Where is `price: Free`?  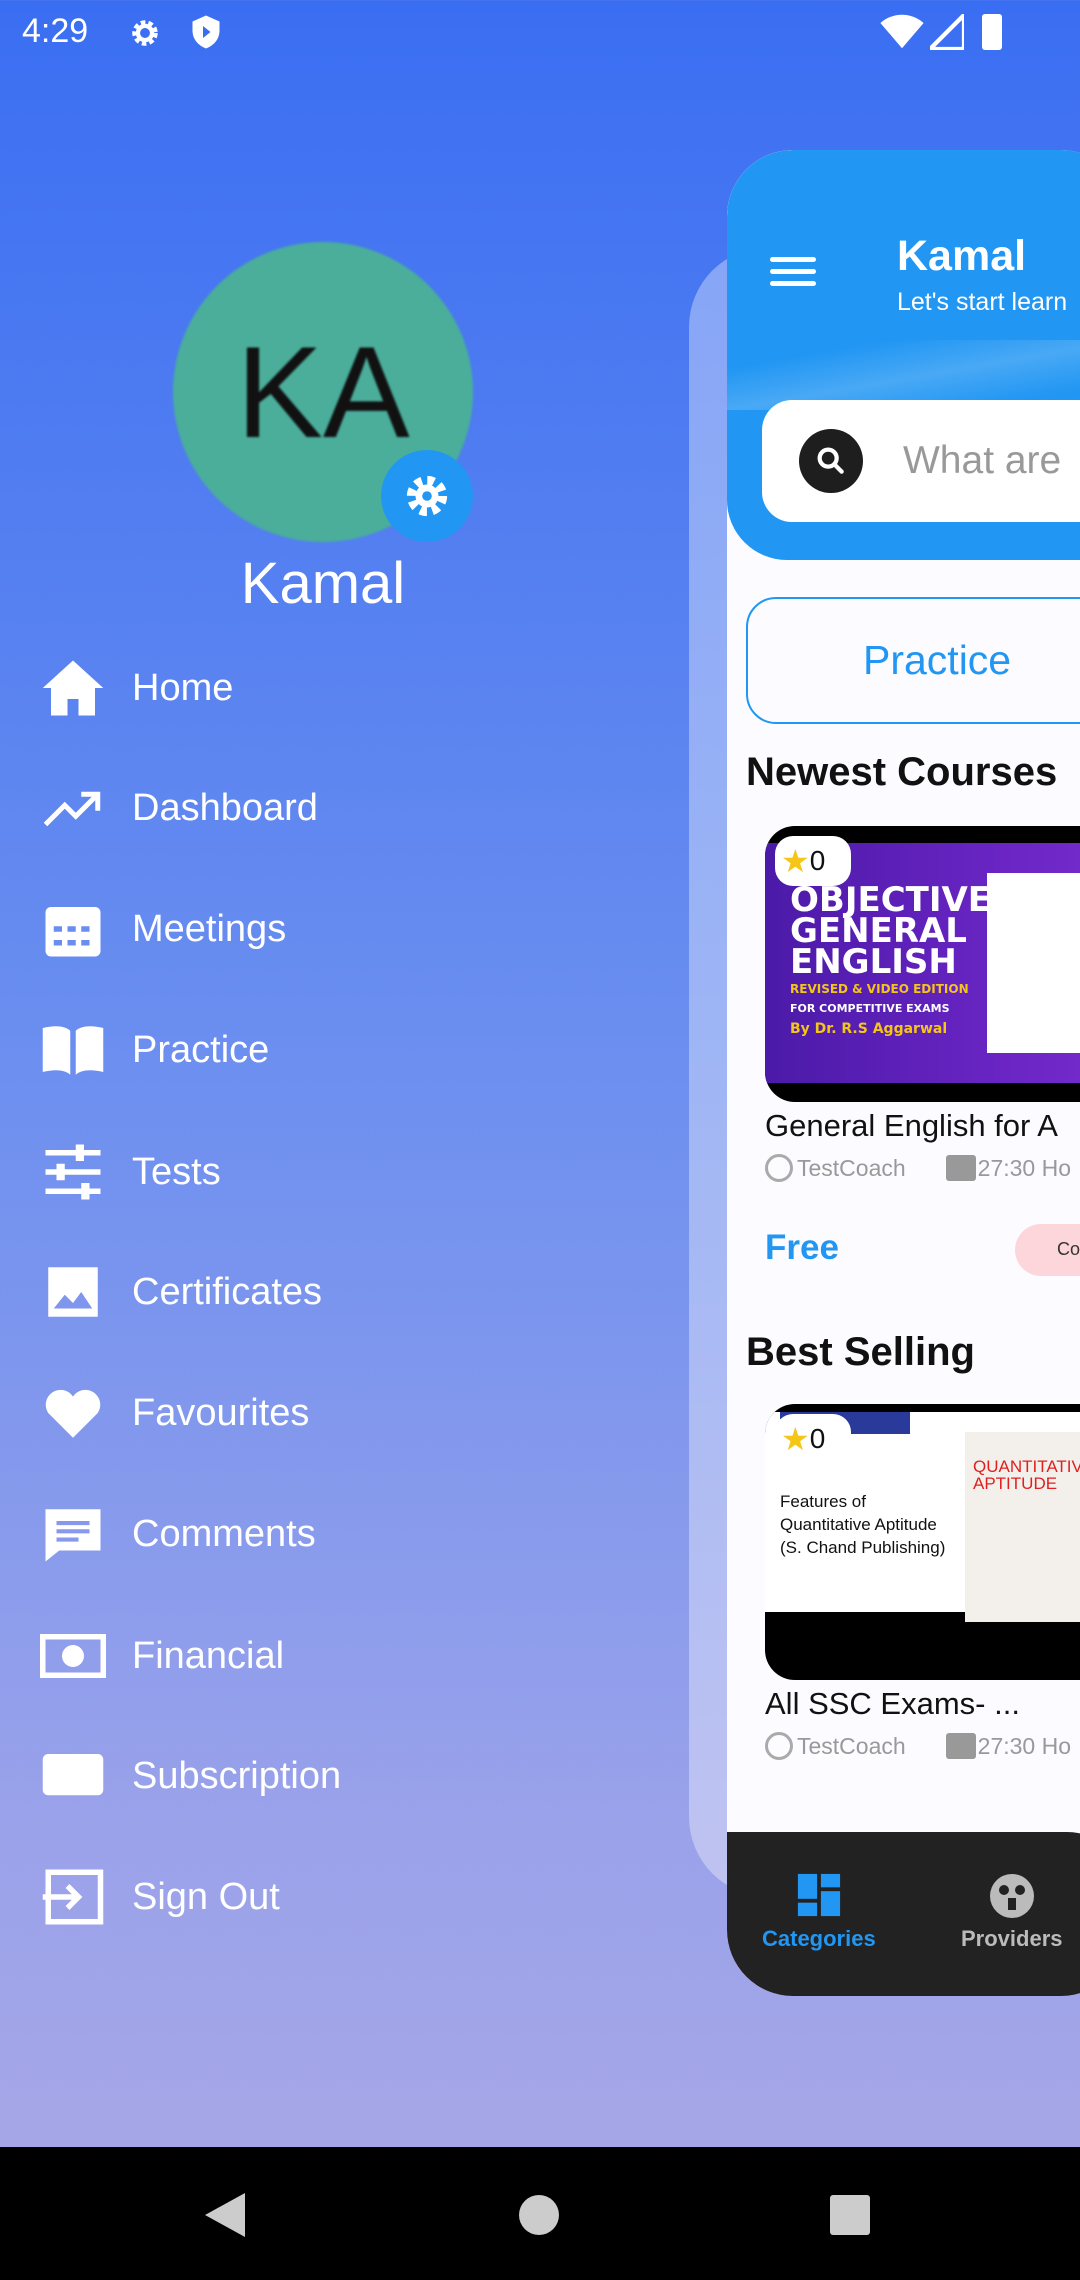 price: Free is located at coordinates (802, 1247).